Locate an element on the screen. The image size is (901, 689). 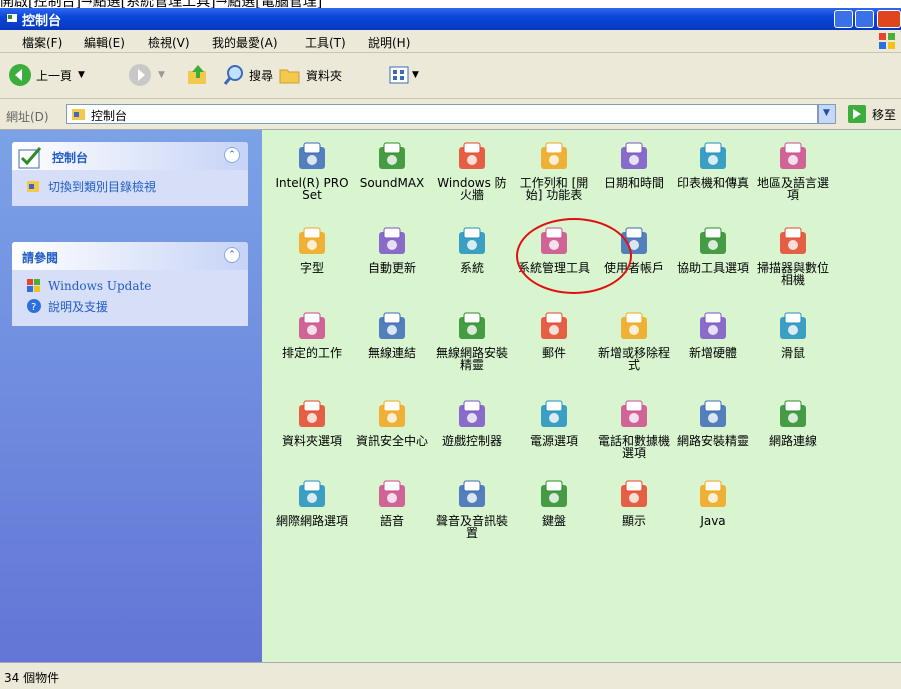
control-panel-item: Java is located at coordinates (713, 502).